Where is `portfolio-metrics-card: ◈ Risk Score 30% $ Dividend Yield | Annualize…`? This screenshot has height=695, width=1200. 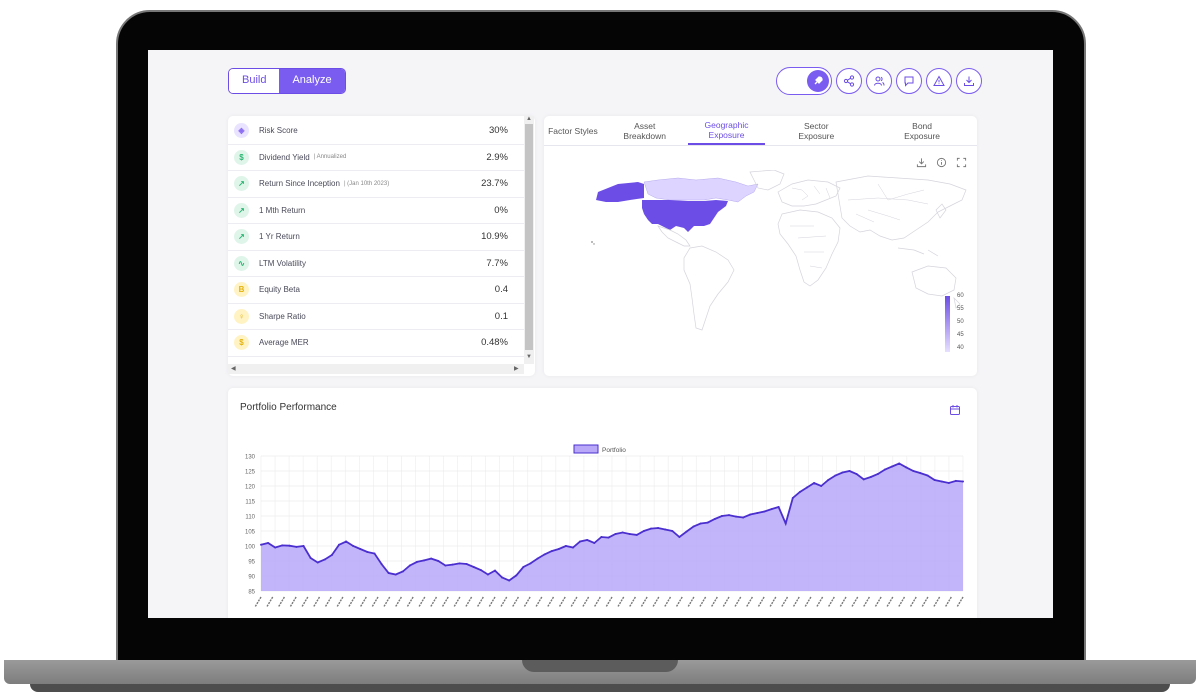
portfolio-metrics-card: ◈ Risk Score 30% $ Dividend Yield | Annualize… is located at coordinates (381, 246).